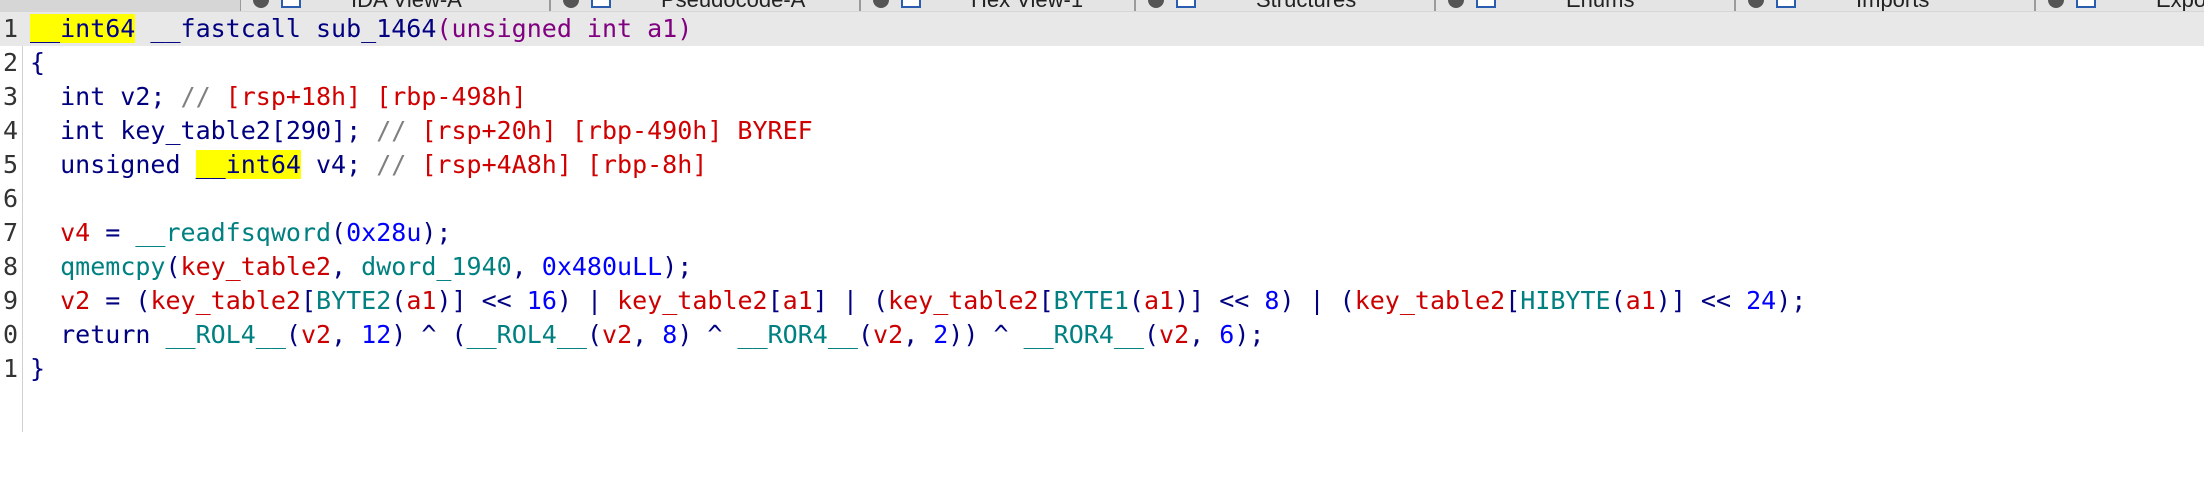 The image size is (2204, 488). What do you see at coordinates (10, 130) in the screenshot?
I see `line-number: 4` at bounding box center [10, 130].